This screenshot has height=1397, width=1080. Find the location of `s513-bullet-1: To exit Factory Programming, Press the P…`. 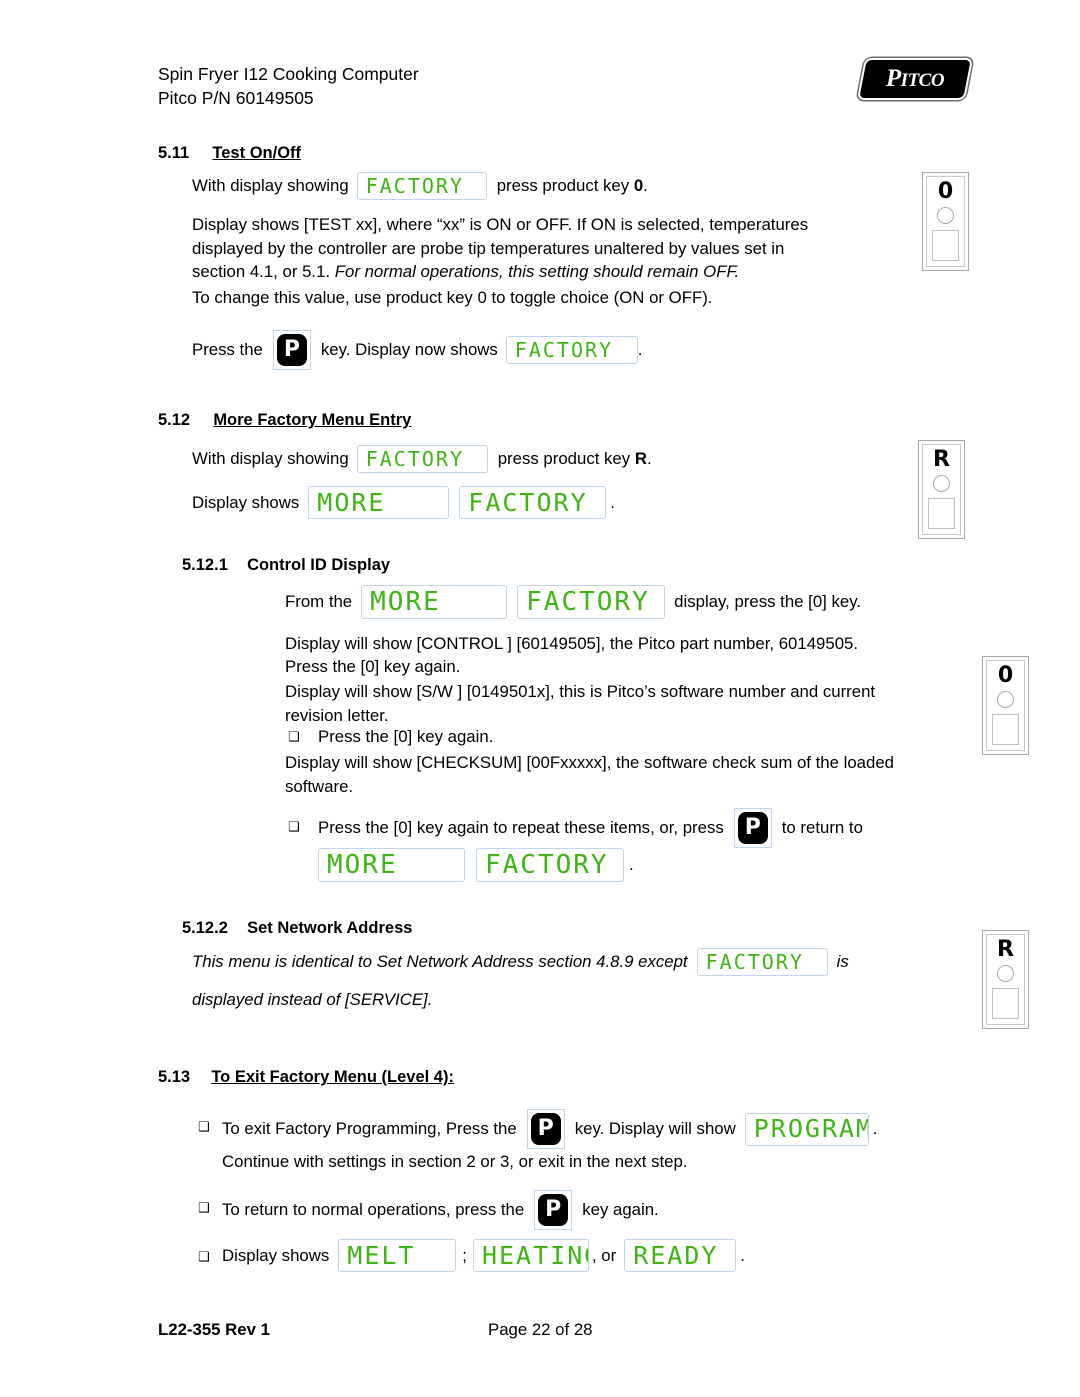

s513-bullet-1: To exit Factory Programming, Press the P… is located at coordinates (549, 1129).